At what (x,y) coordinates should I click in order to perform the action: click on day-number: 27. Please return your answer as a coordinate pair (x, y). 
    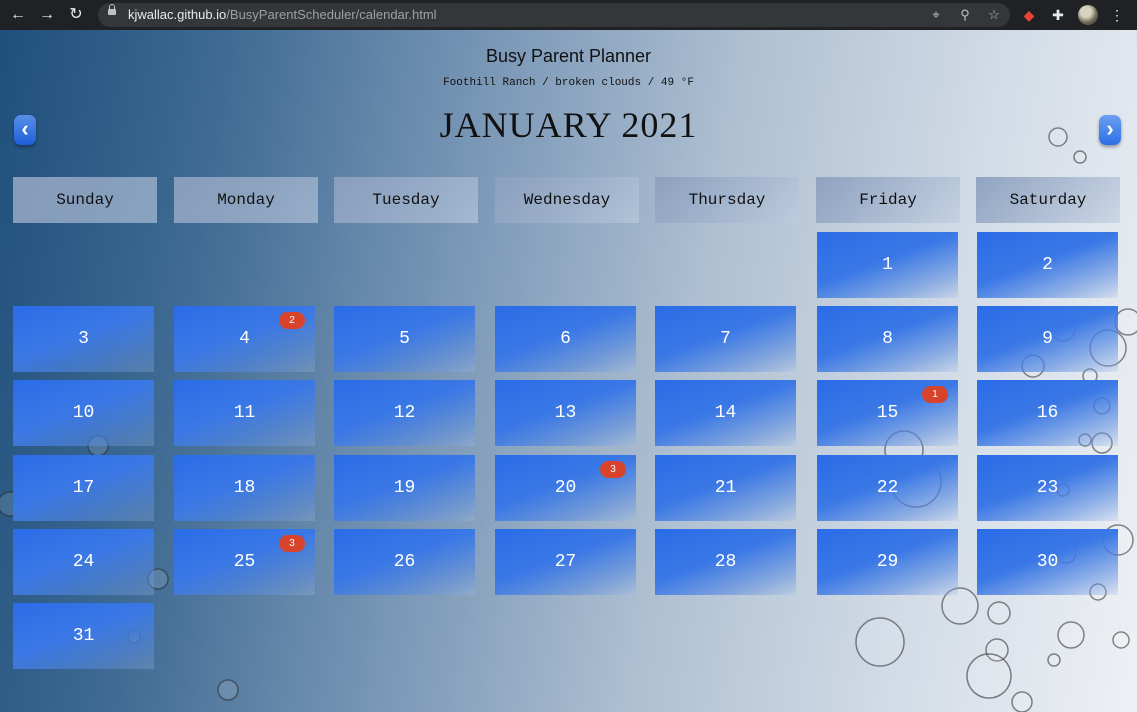
    Looking at the image, I should click on (565, 562).